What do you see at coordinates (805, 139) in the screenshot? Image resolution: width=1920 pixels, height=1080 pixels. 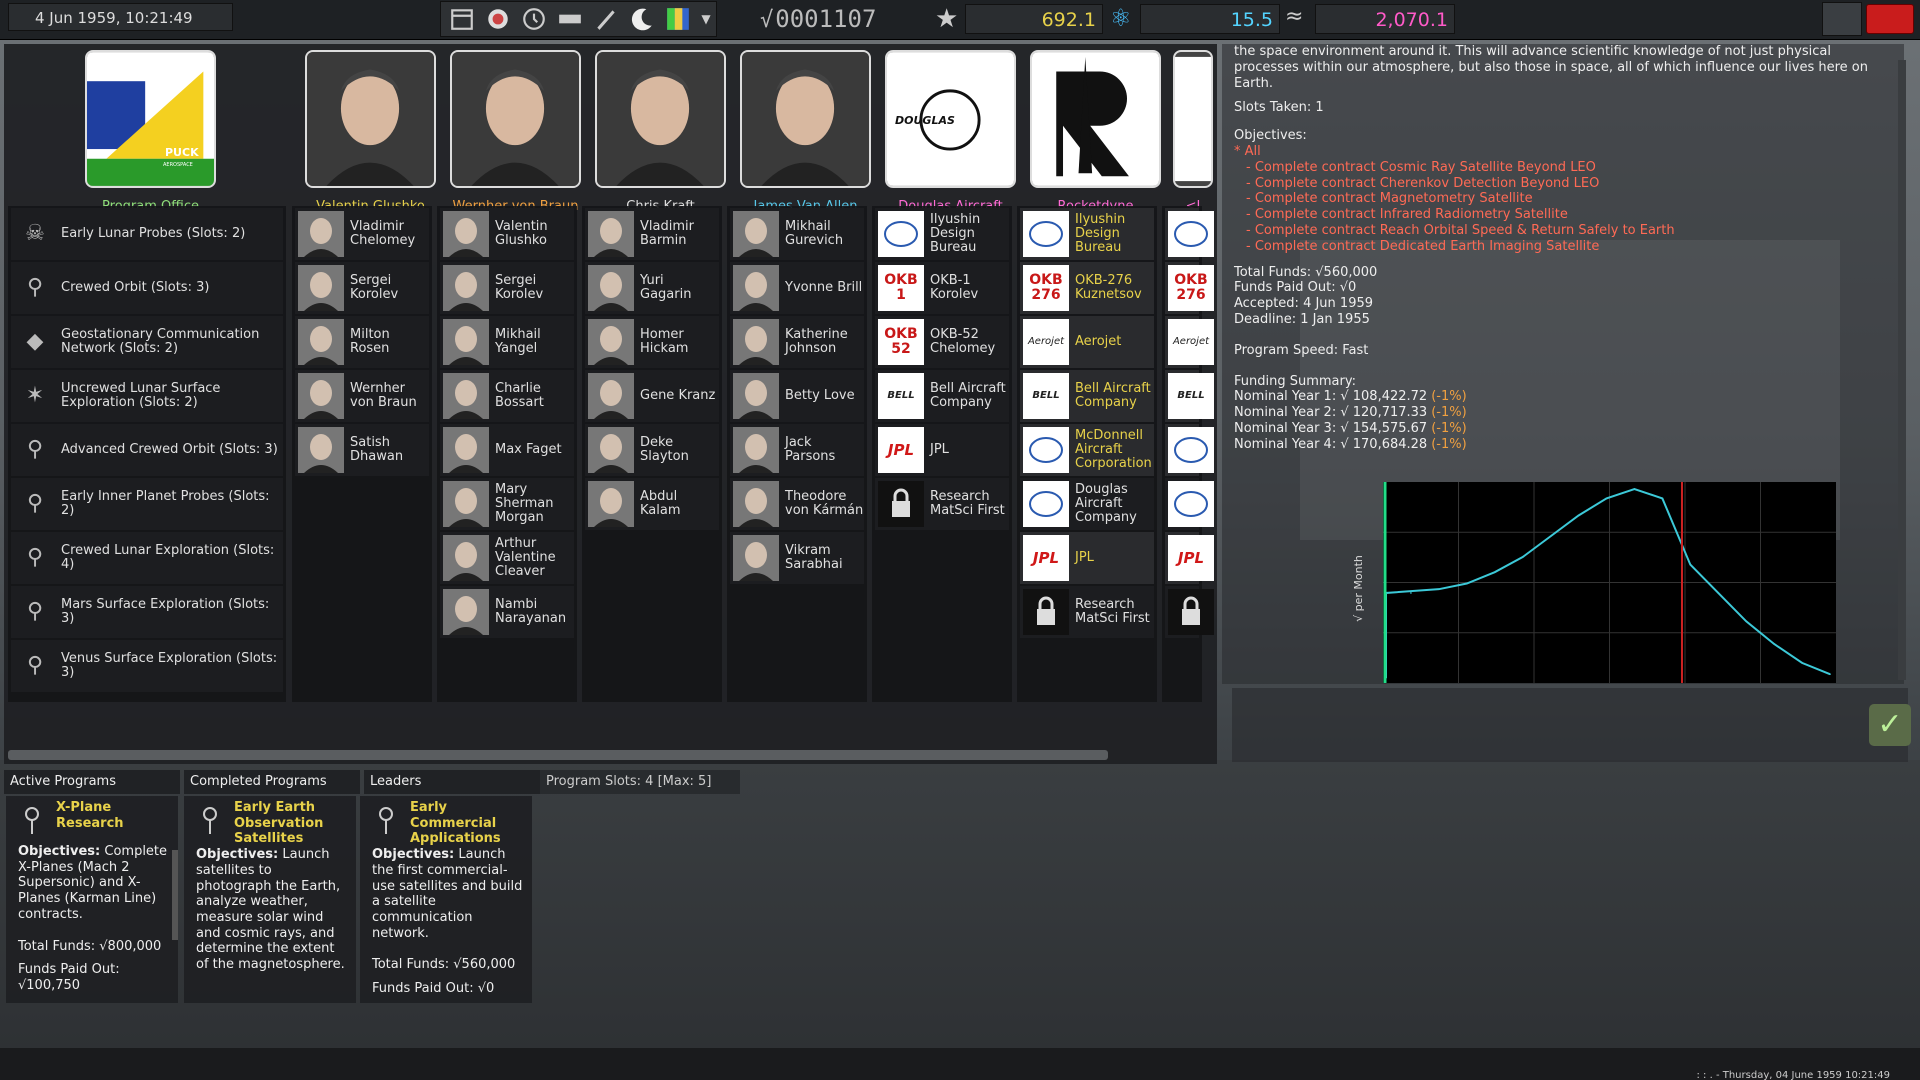 I see `department-4: James Van Allen(Chief Scientist)` at bounding box center [805, 139].